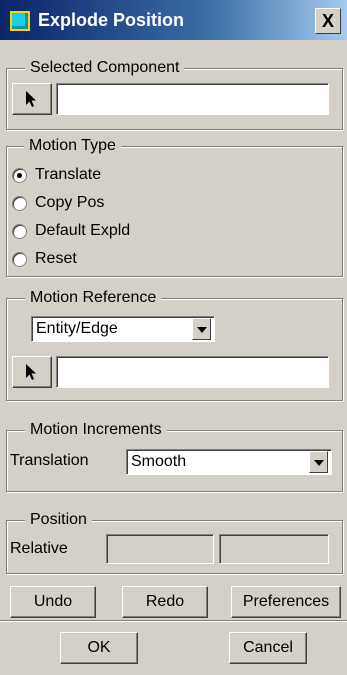 This screenshot has width=347, height=675. I want to click on preferences-button-label: Preferences, so click(286, 601).